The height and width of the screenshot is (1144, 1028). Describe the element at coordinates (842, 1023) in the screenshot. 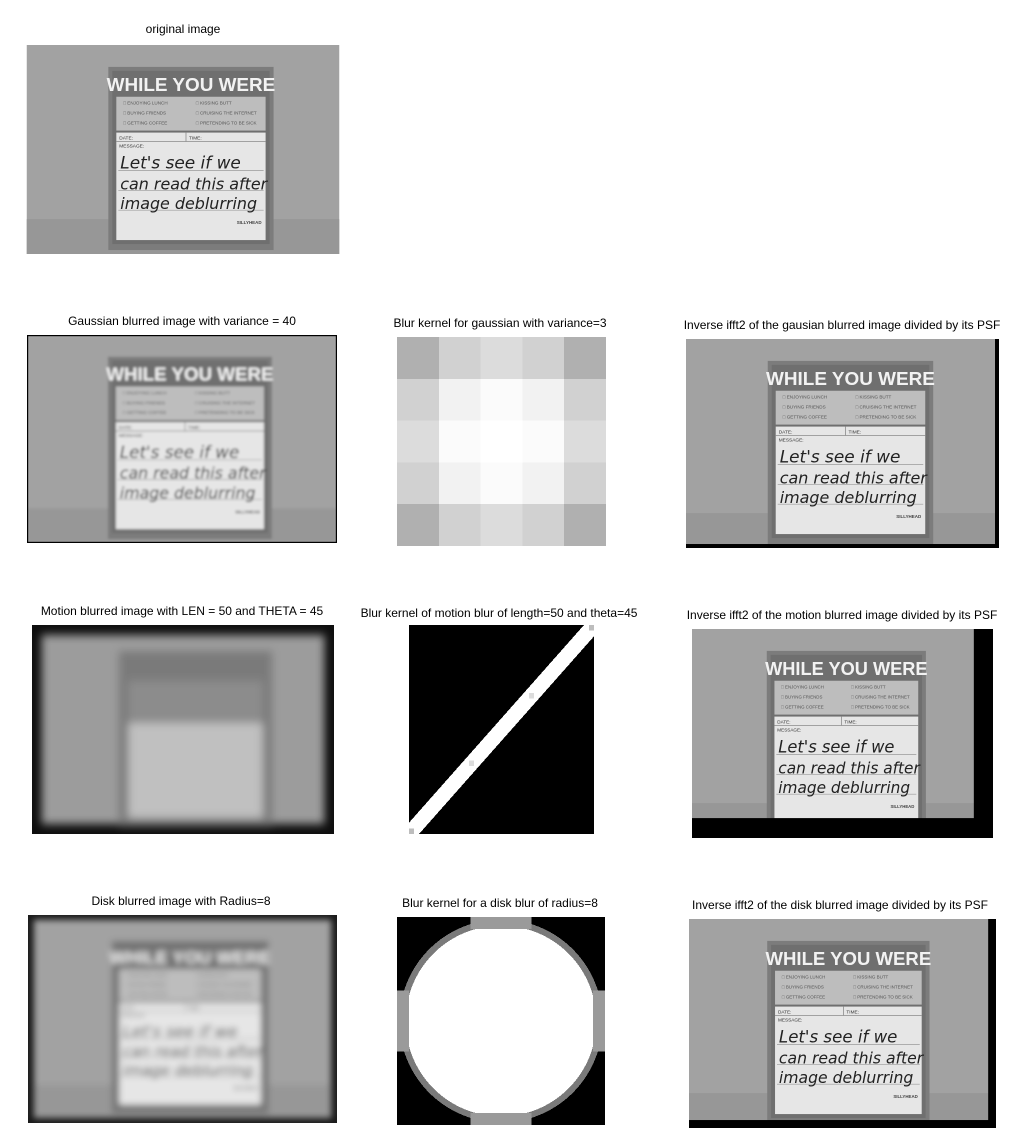

I see `disk-inverse-image` at that location.